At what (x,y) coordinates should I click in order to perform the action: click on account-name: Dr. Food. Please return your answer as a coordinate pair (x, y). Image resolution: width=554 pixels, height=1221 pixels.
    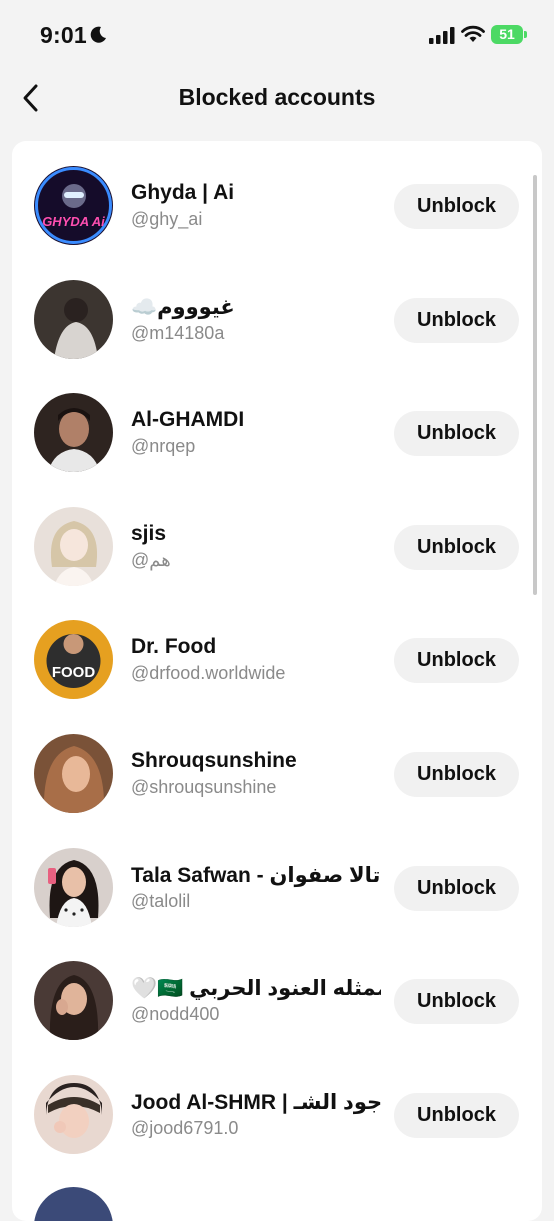
    Looking at the image, I should click on (174, 647).